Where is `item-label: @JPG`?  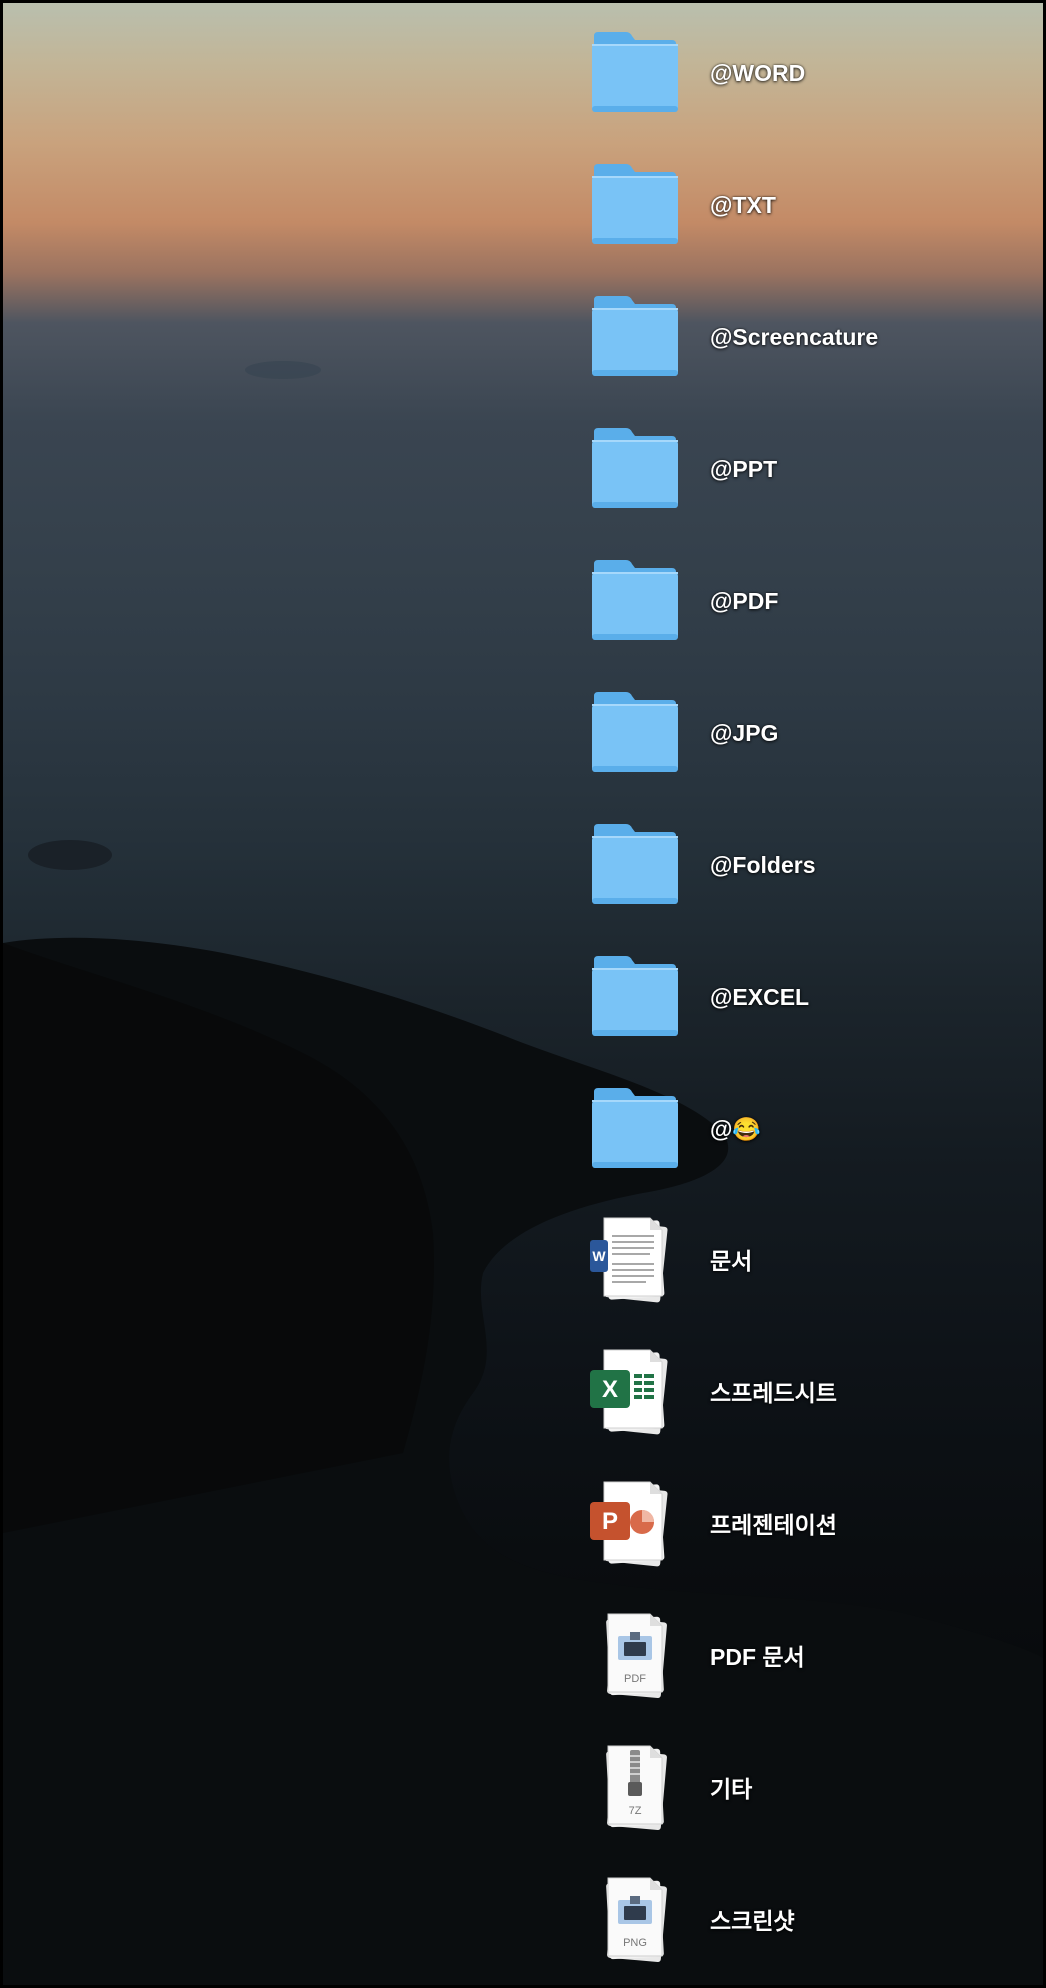
item-label: @JPG is located at coordinates (744, 733).